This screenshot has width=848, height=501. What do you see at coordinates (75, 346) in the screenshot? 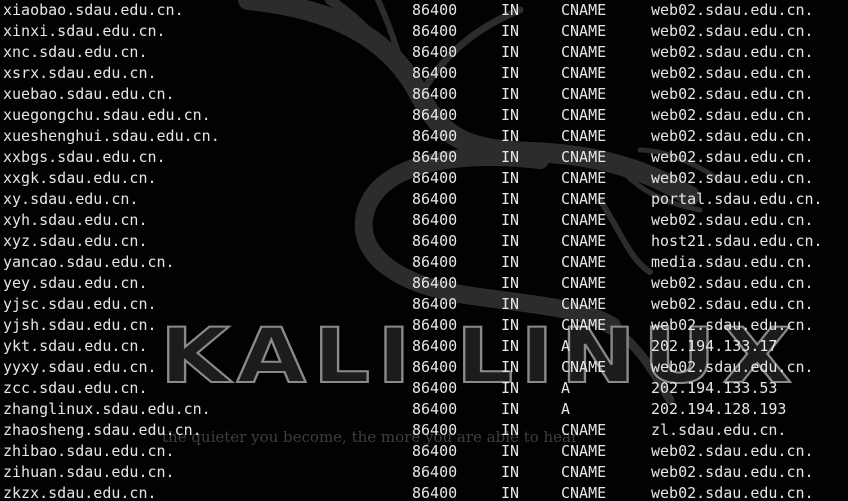
I see `record-name: ykt.sdau.edu.cn.` at bounding box center [75, 346].